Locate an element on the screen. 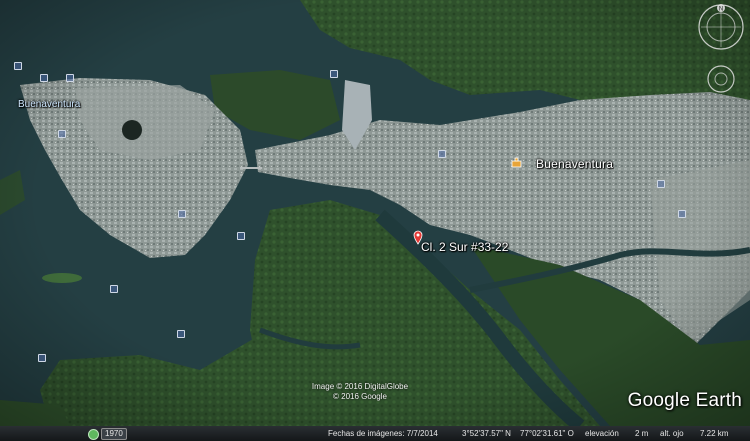 This screenshot has height=441, width=750. navigation-controls: N is located at coordinates (721, 50).